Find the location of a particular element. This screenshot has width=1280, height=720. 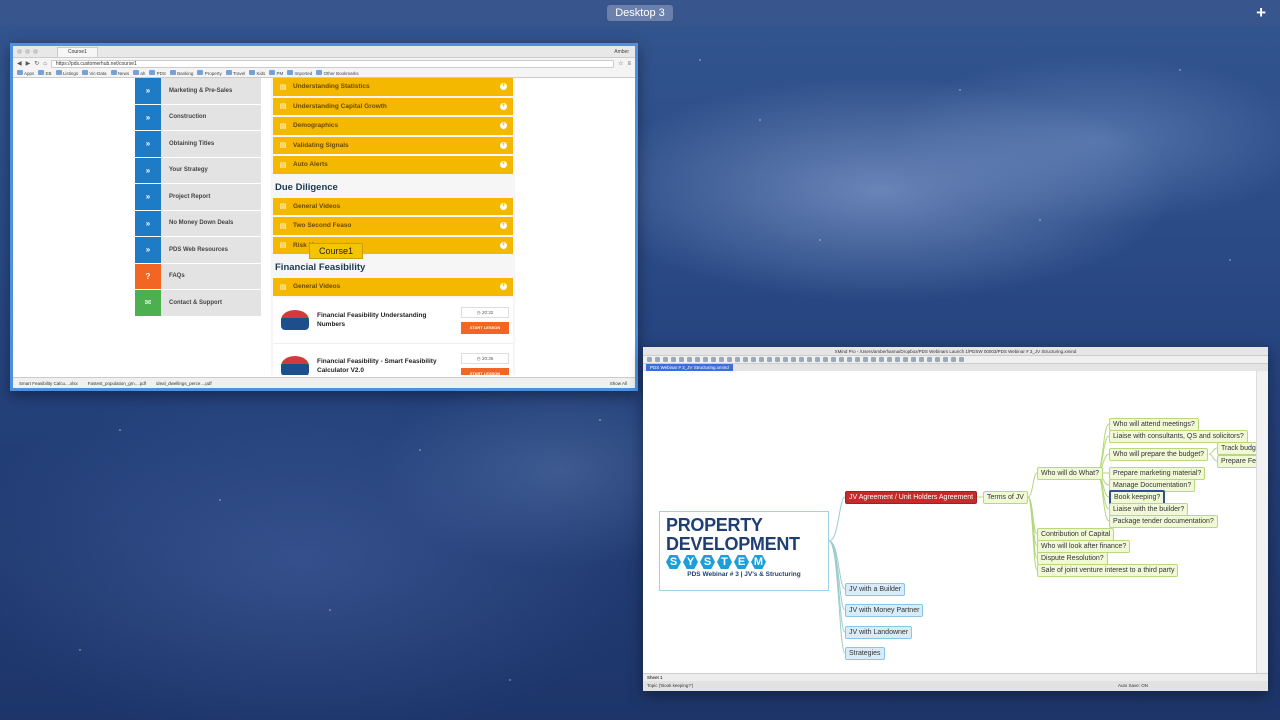

star-icon: ☆ is located at coordinates (620, 63).